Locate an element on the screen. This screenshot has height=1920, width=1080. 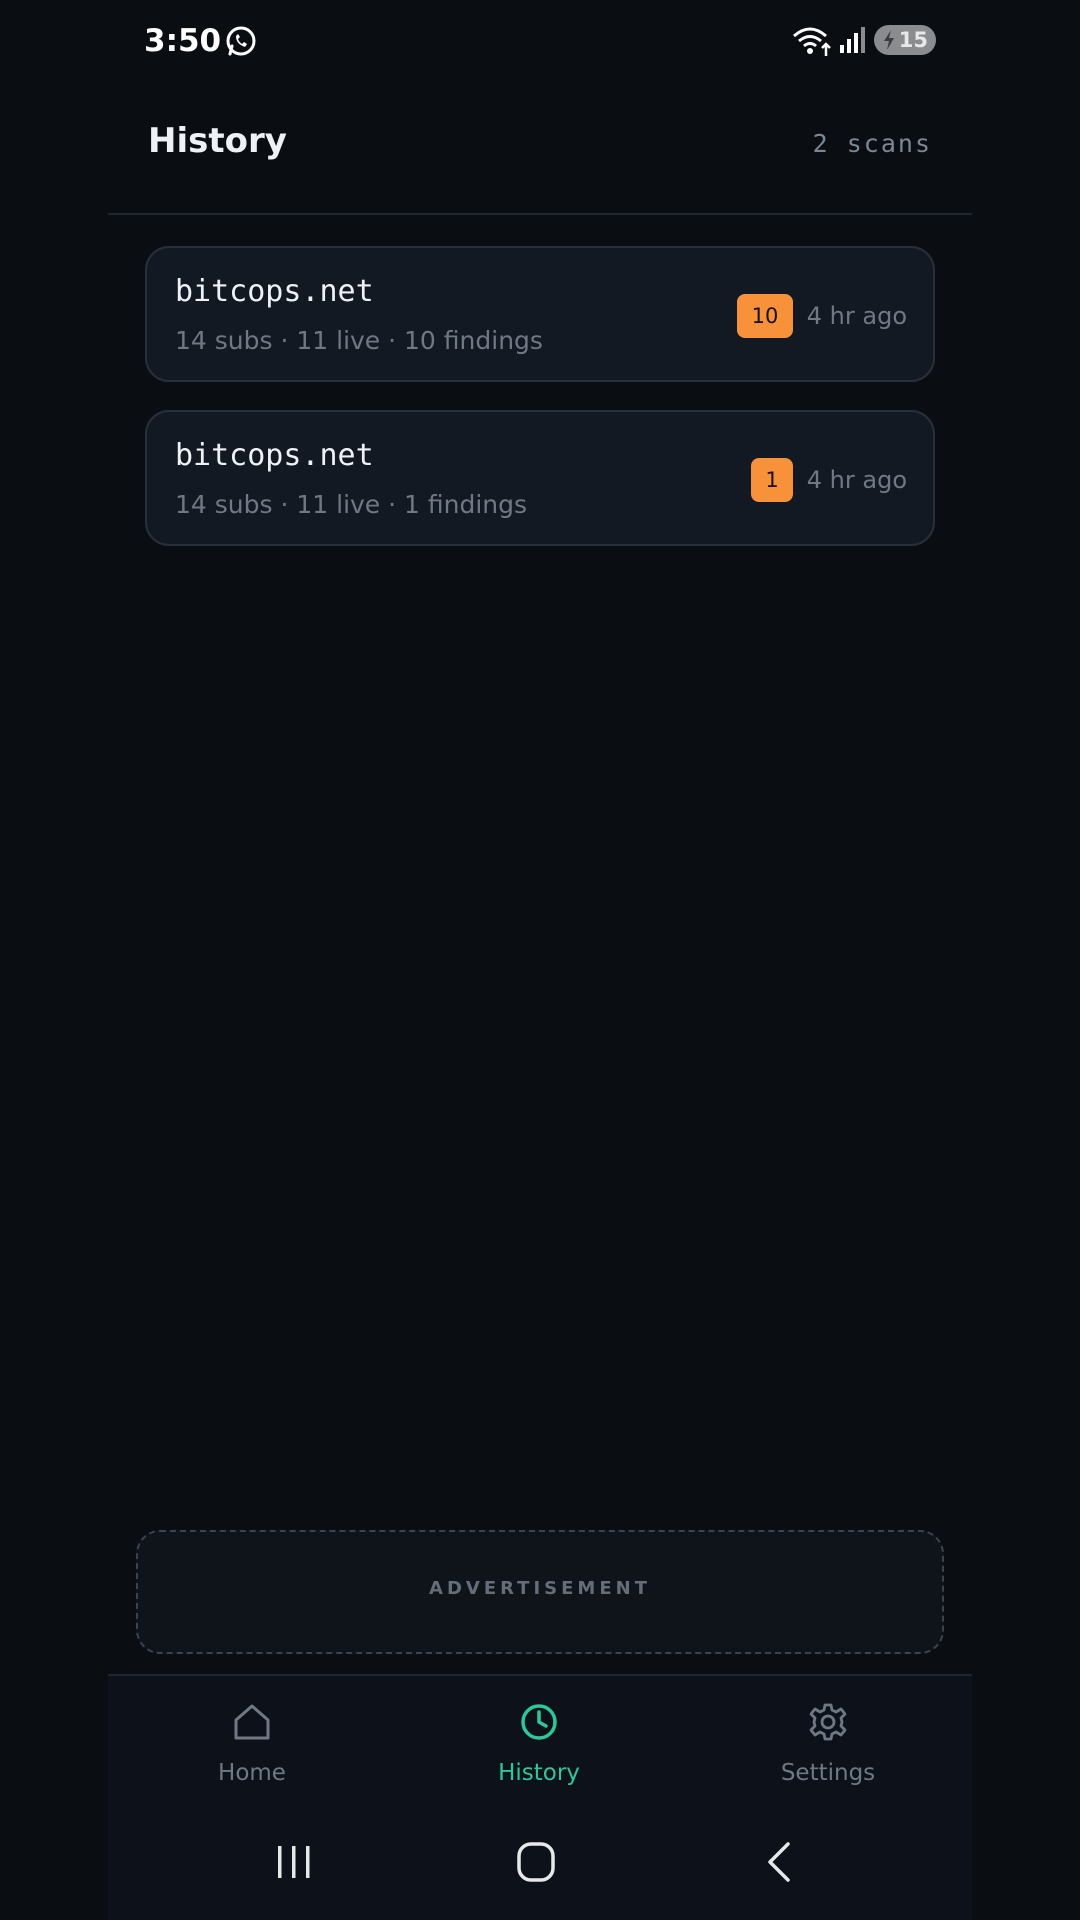
advertisement-banner: ADVERTISEMENT is located at coordinates (540, 1592).